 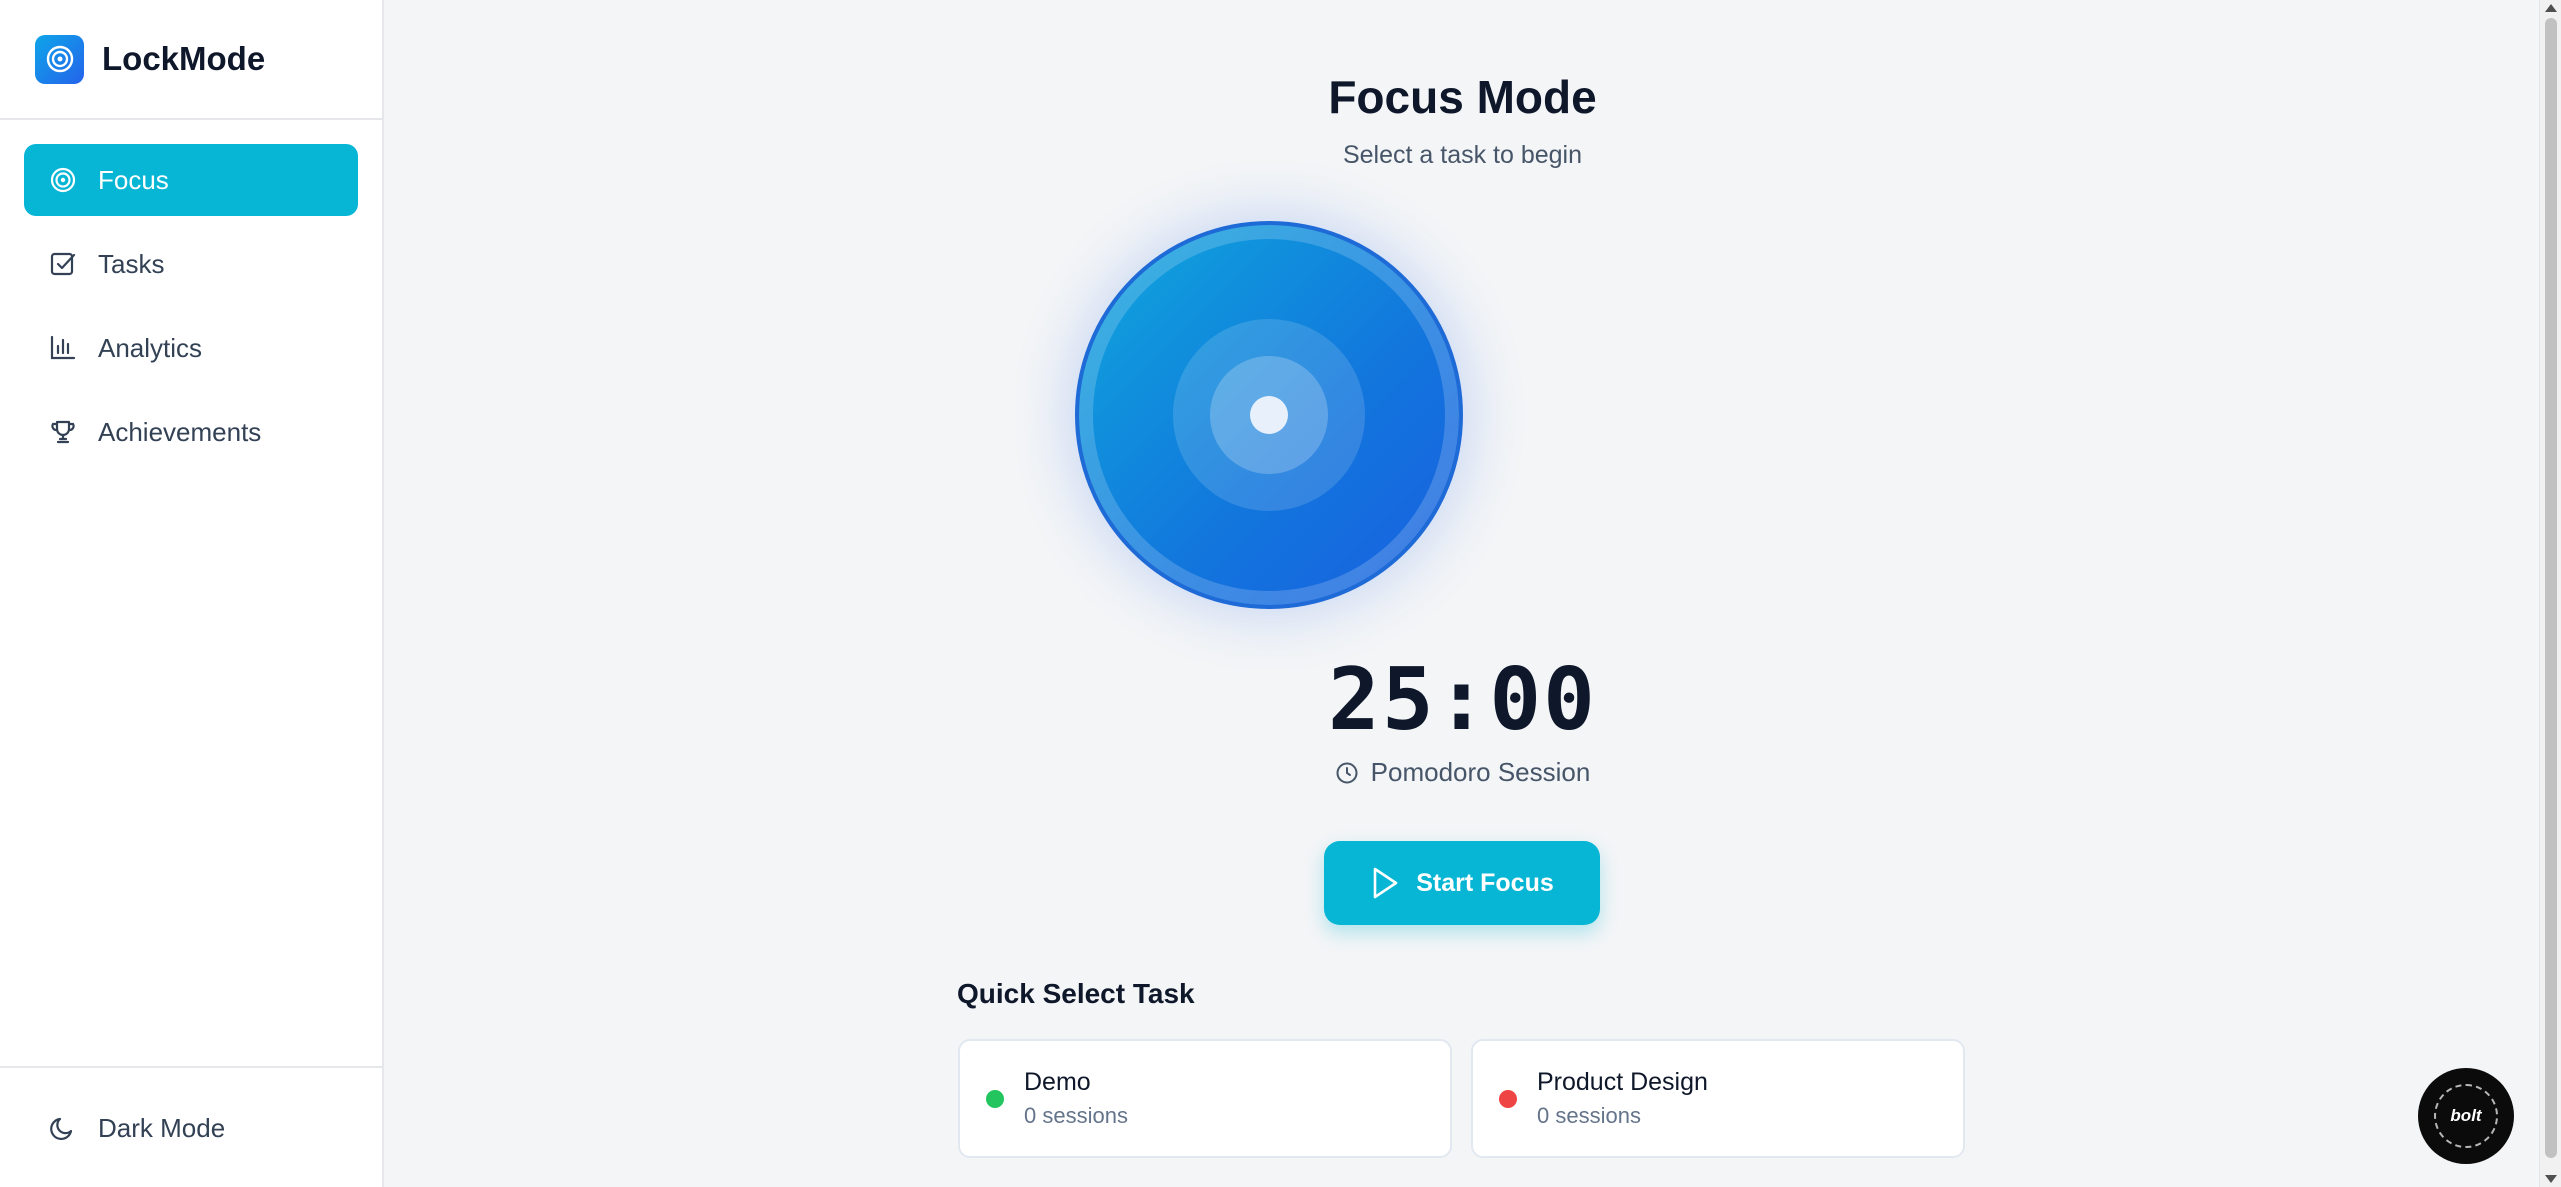 What do you see at coordinates (1462, 97) in the screenshot?
I see `page-title: Focus Mode` at bounding box center [1462, 97].